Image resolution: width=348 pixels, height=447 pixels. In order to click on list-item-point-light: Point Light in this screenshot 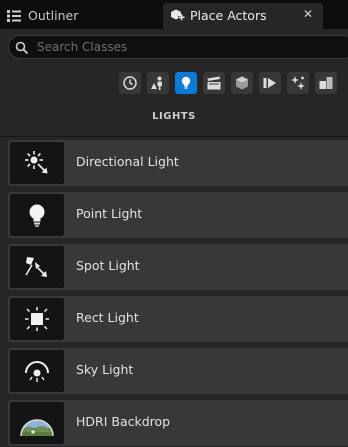, I will do `click(178, 215)`.